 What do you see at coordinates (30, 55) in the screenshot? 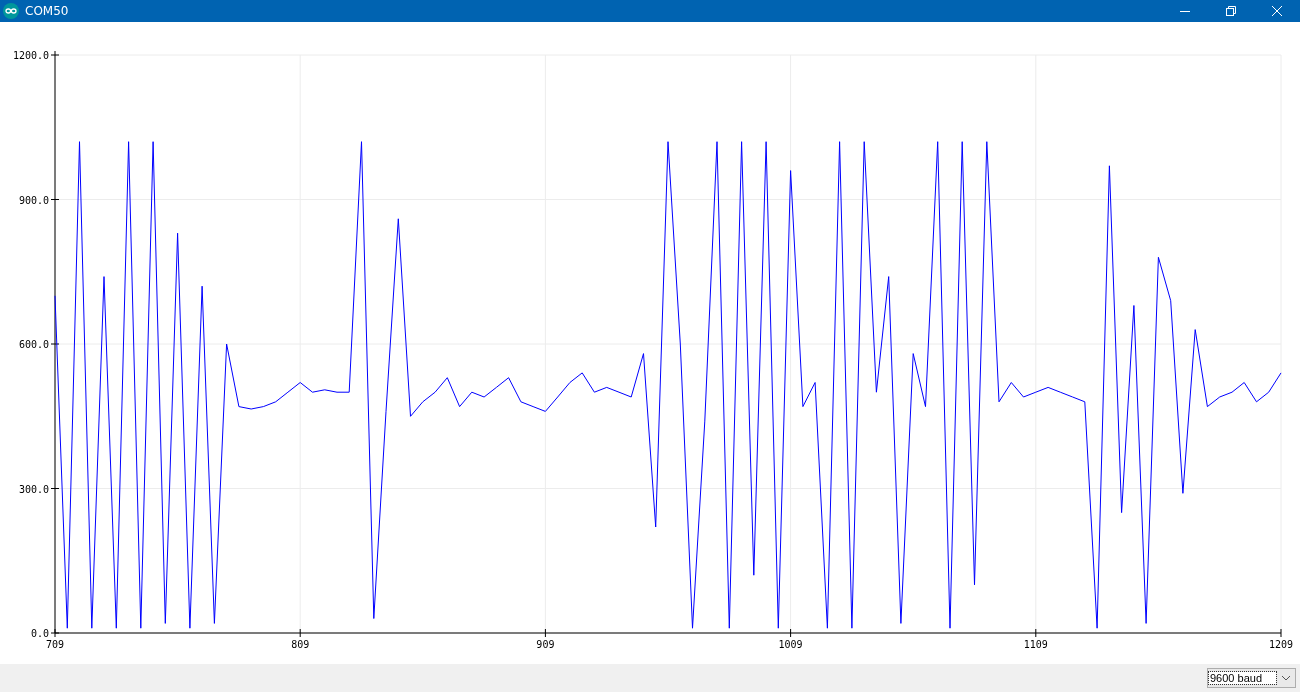
I see `y-tick-label: 1200.0` at bounding box center [30, 55].